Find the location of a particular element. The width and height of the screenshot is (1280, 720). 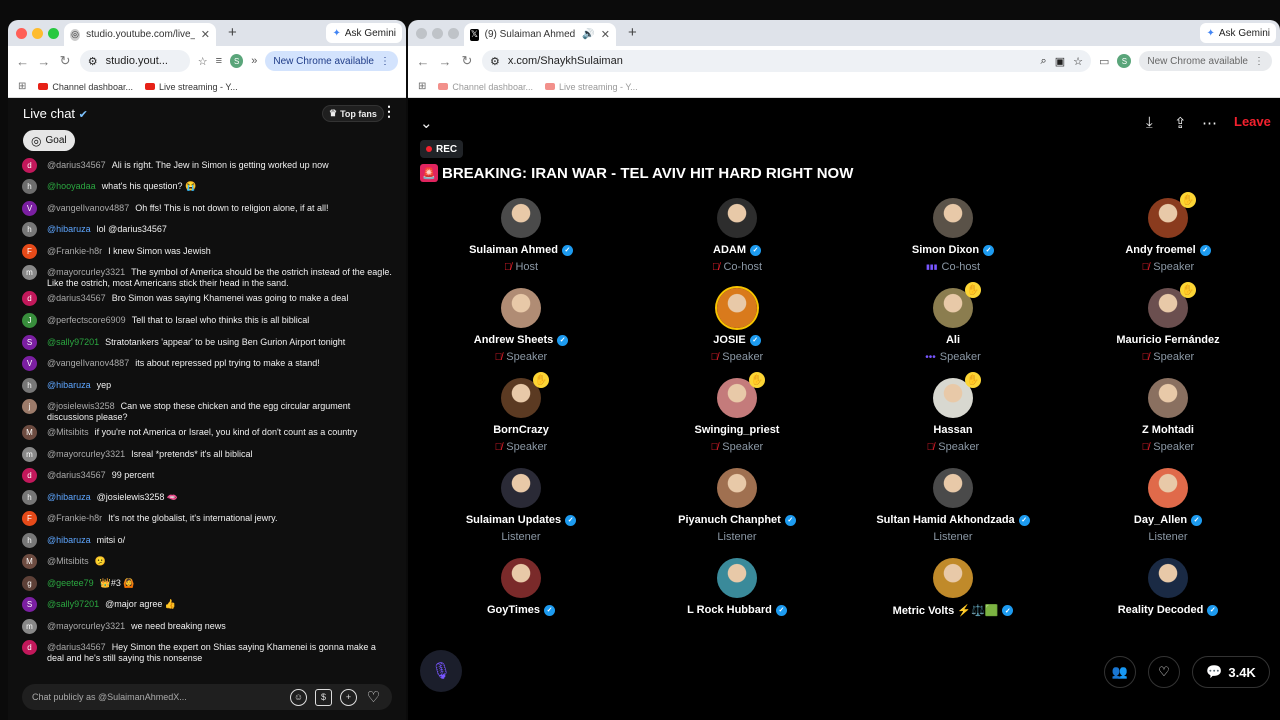

participant: Sultan Hamid Akhondzada ✓ Listener is located at coordinates (953, 505).